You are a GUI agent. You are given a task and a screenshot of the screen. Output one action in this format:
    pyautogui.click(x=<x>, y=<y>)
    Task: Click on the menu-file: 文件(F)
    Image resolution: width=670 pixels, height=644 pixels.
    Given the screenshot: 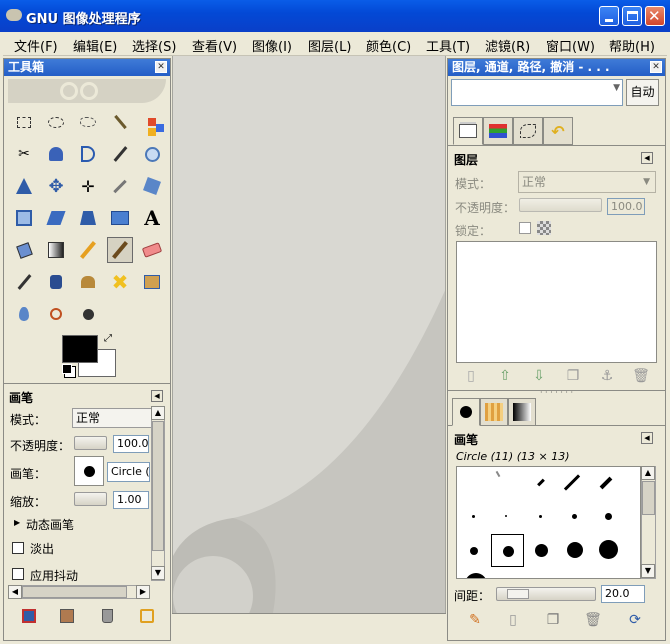 What is the action you would take?
    pyautogui.click(x=36, y=45)
    